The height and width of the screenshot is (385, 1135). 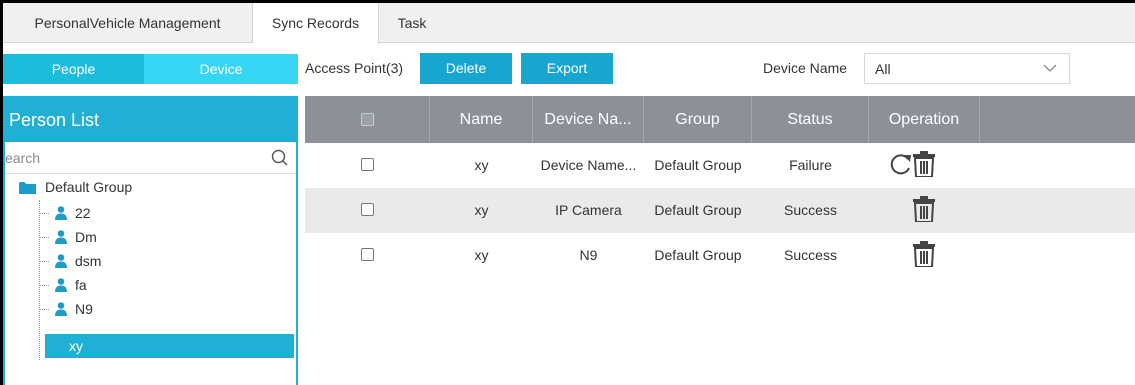 I want to click on table-header: Name Device Na... Group Status Operation, so click(x=720, y=119).